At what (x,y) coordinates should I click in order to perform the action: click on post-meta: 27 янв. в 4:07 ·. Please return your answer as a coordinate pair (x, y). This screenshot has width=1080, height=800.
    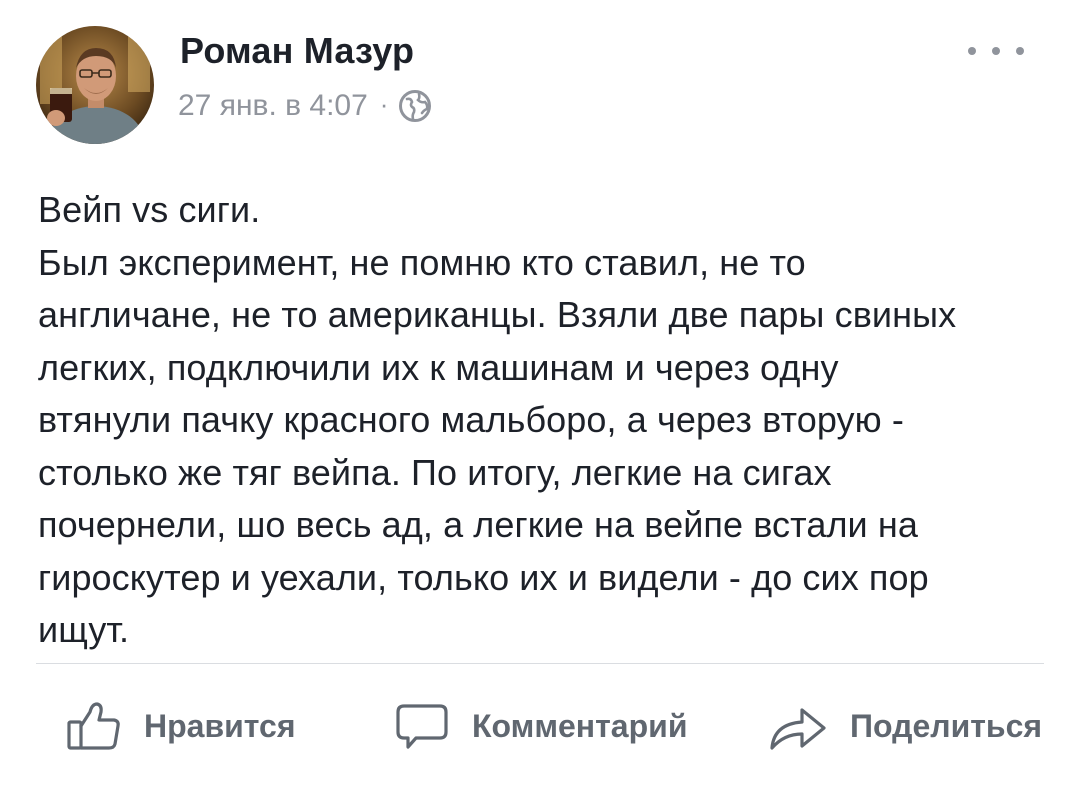
    Looking at the image, I should click on (305, 106).